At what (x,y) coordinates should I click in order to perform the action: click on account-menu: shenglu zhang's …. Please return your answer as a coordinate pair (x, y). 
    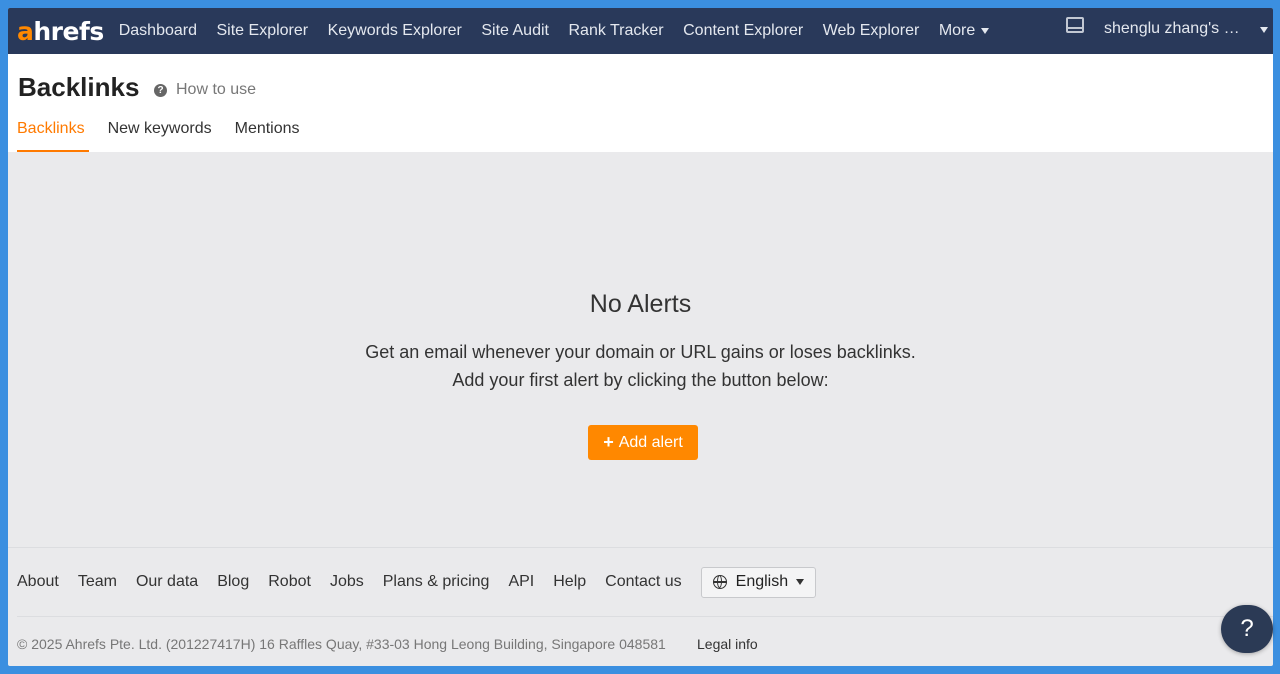
    Looking at the image, I should click on (1172, 29).